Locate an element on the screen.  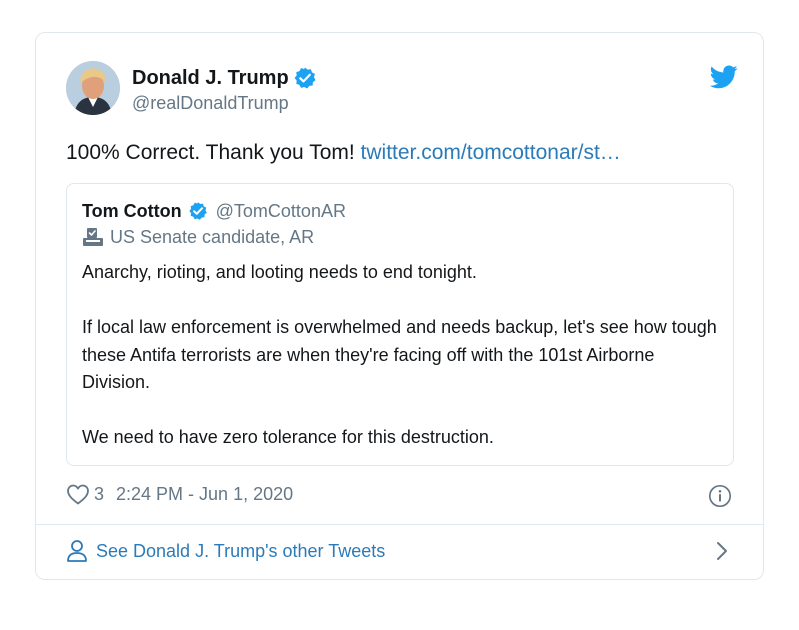
quoted-author-label: US Senate candidate, AR is located at coordinates (198, 237).